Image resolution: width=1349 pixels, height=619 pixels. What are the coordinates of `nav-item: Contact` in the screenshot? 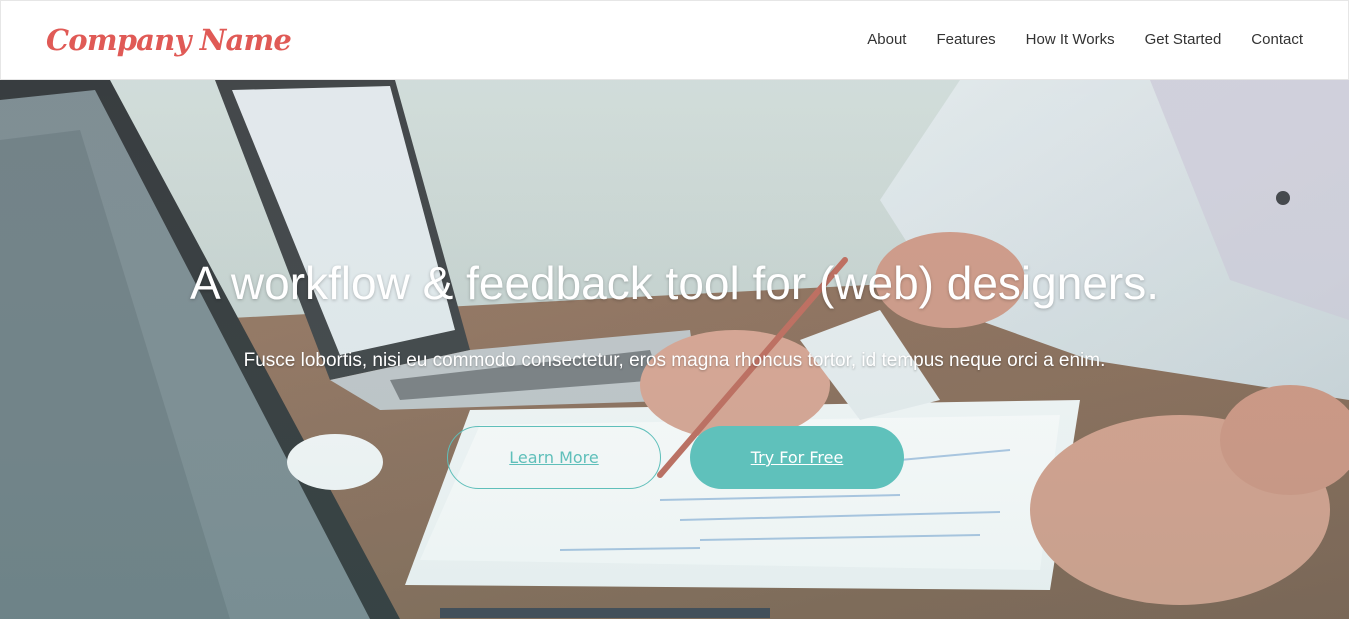 It's located at (1277, 40).